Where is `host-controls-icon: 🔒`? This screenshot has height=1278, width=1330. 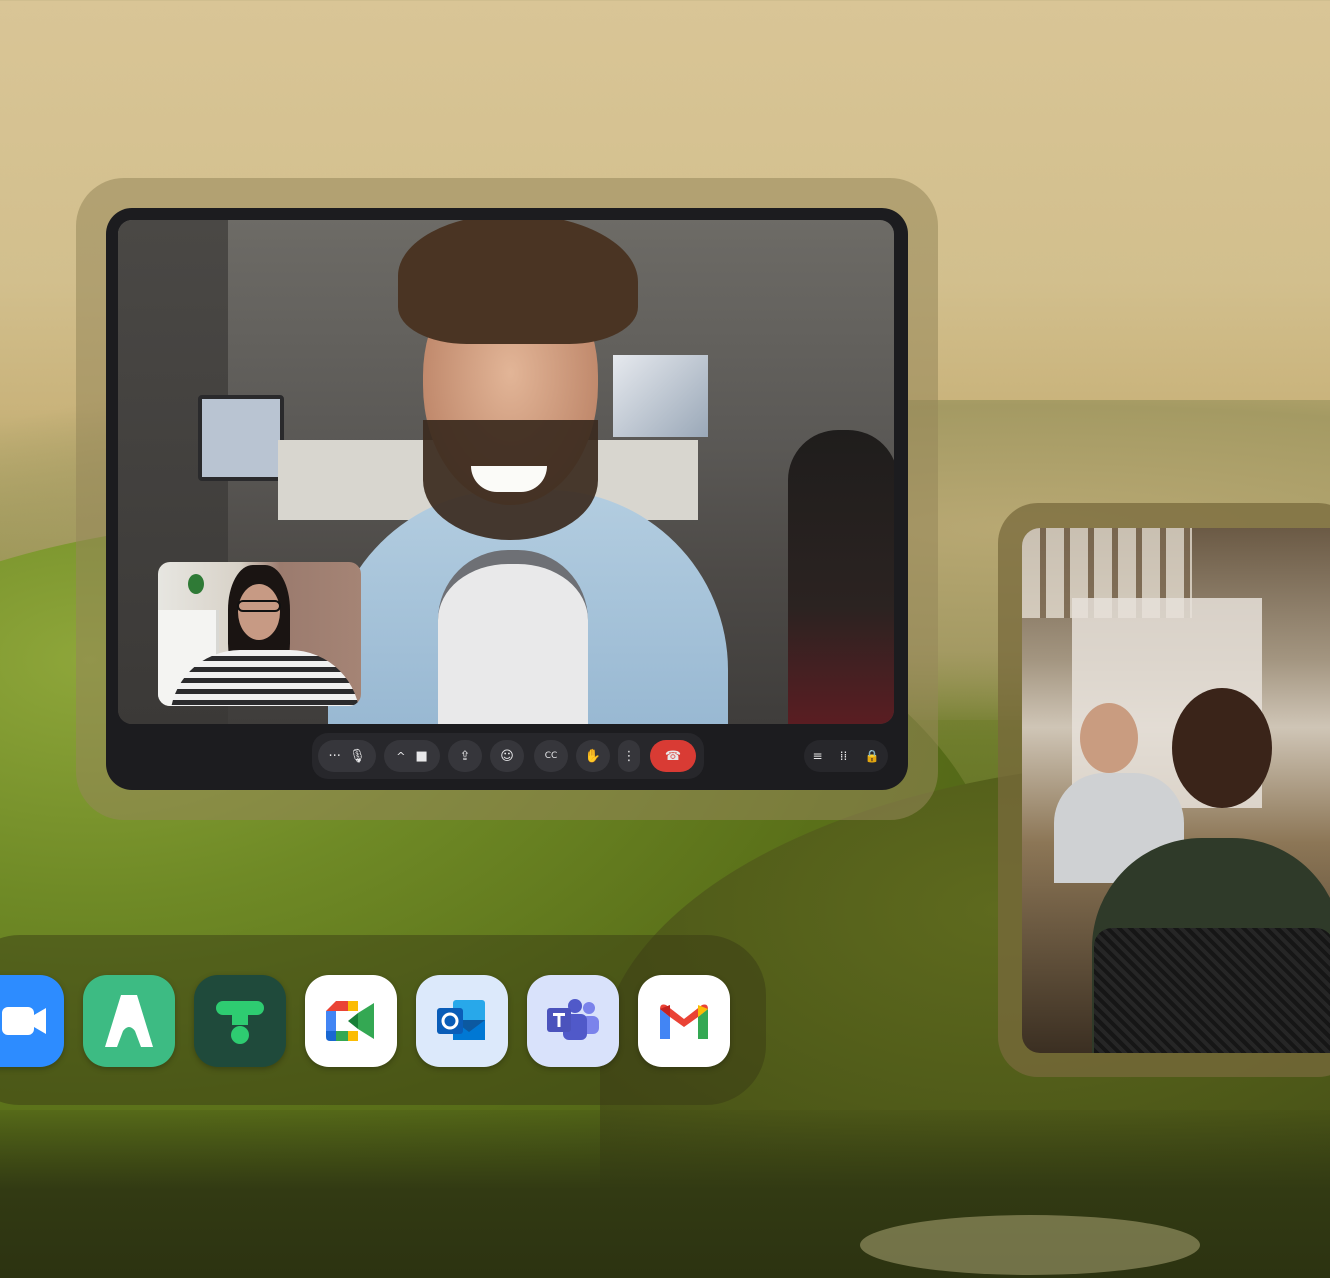
host-controls-icon: 🔒 is located at coordinates (871, 756).